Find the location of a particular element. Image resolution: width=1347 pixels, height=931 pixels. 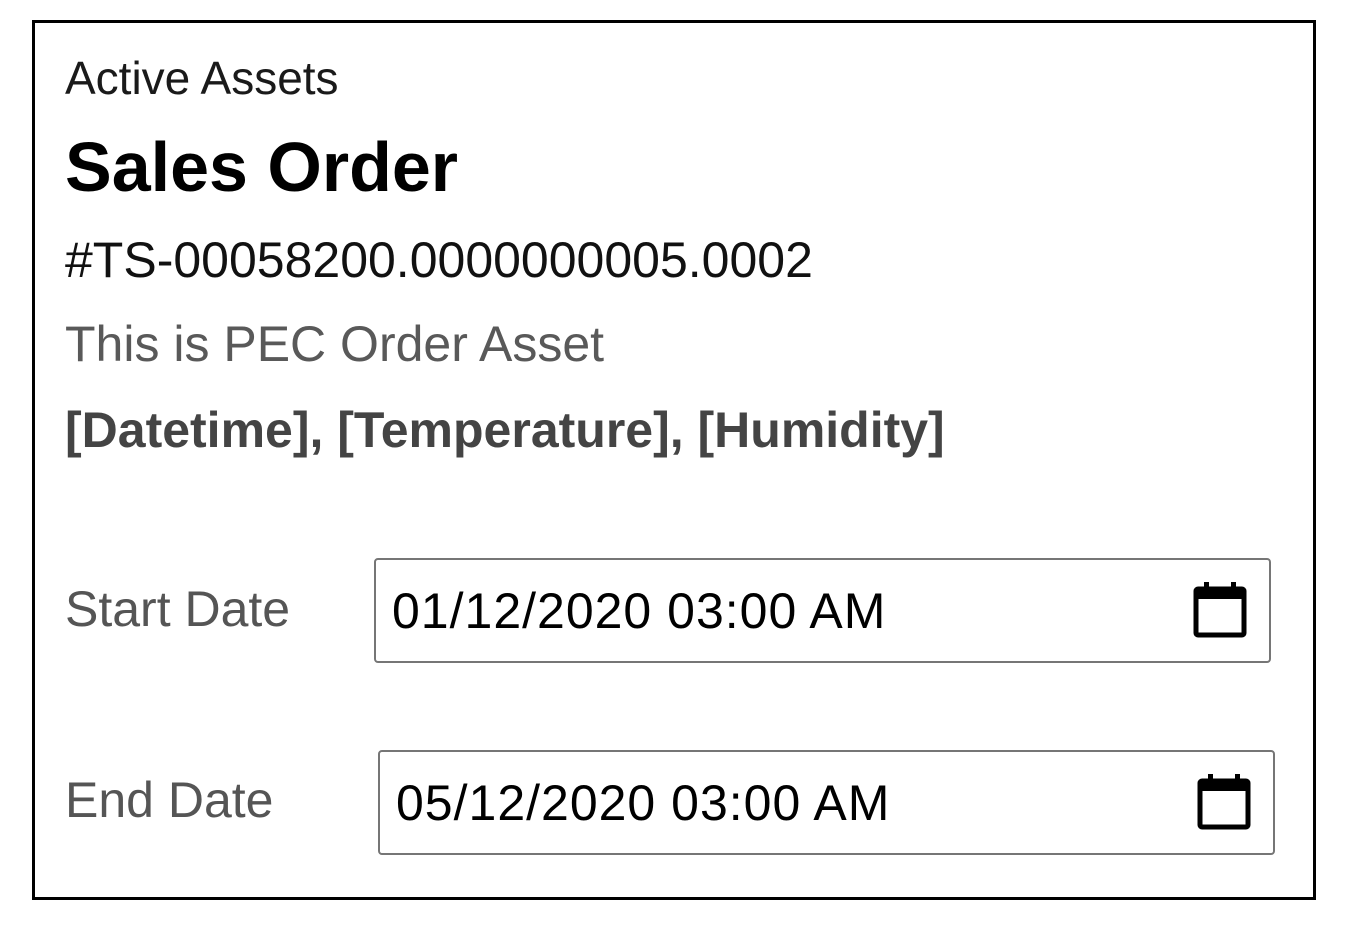

end-date-input: 05/12/2020 03:00 AM is located at coordinates (826, 802).